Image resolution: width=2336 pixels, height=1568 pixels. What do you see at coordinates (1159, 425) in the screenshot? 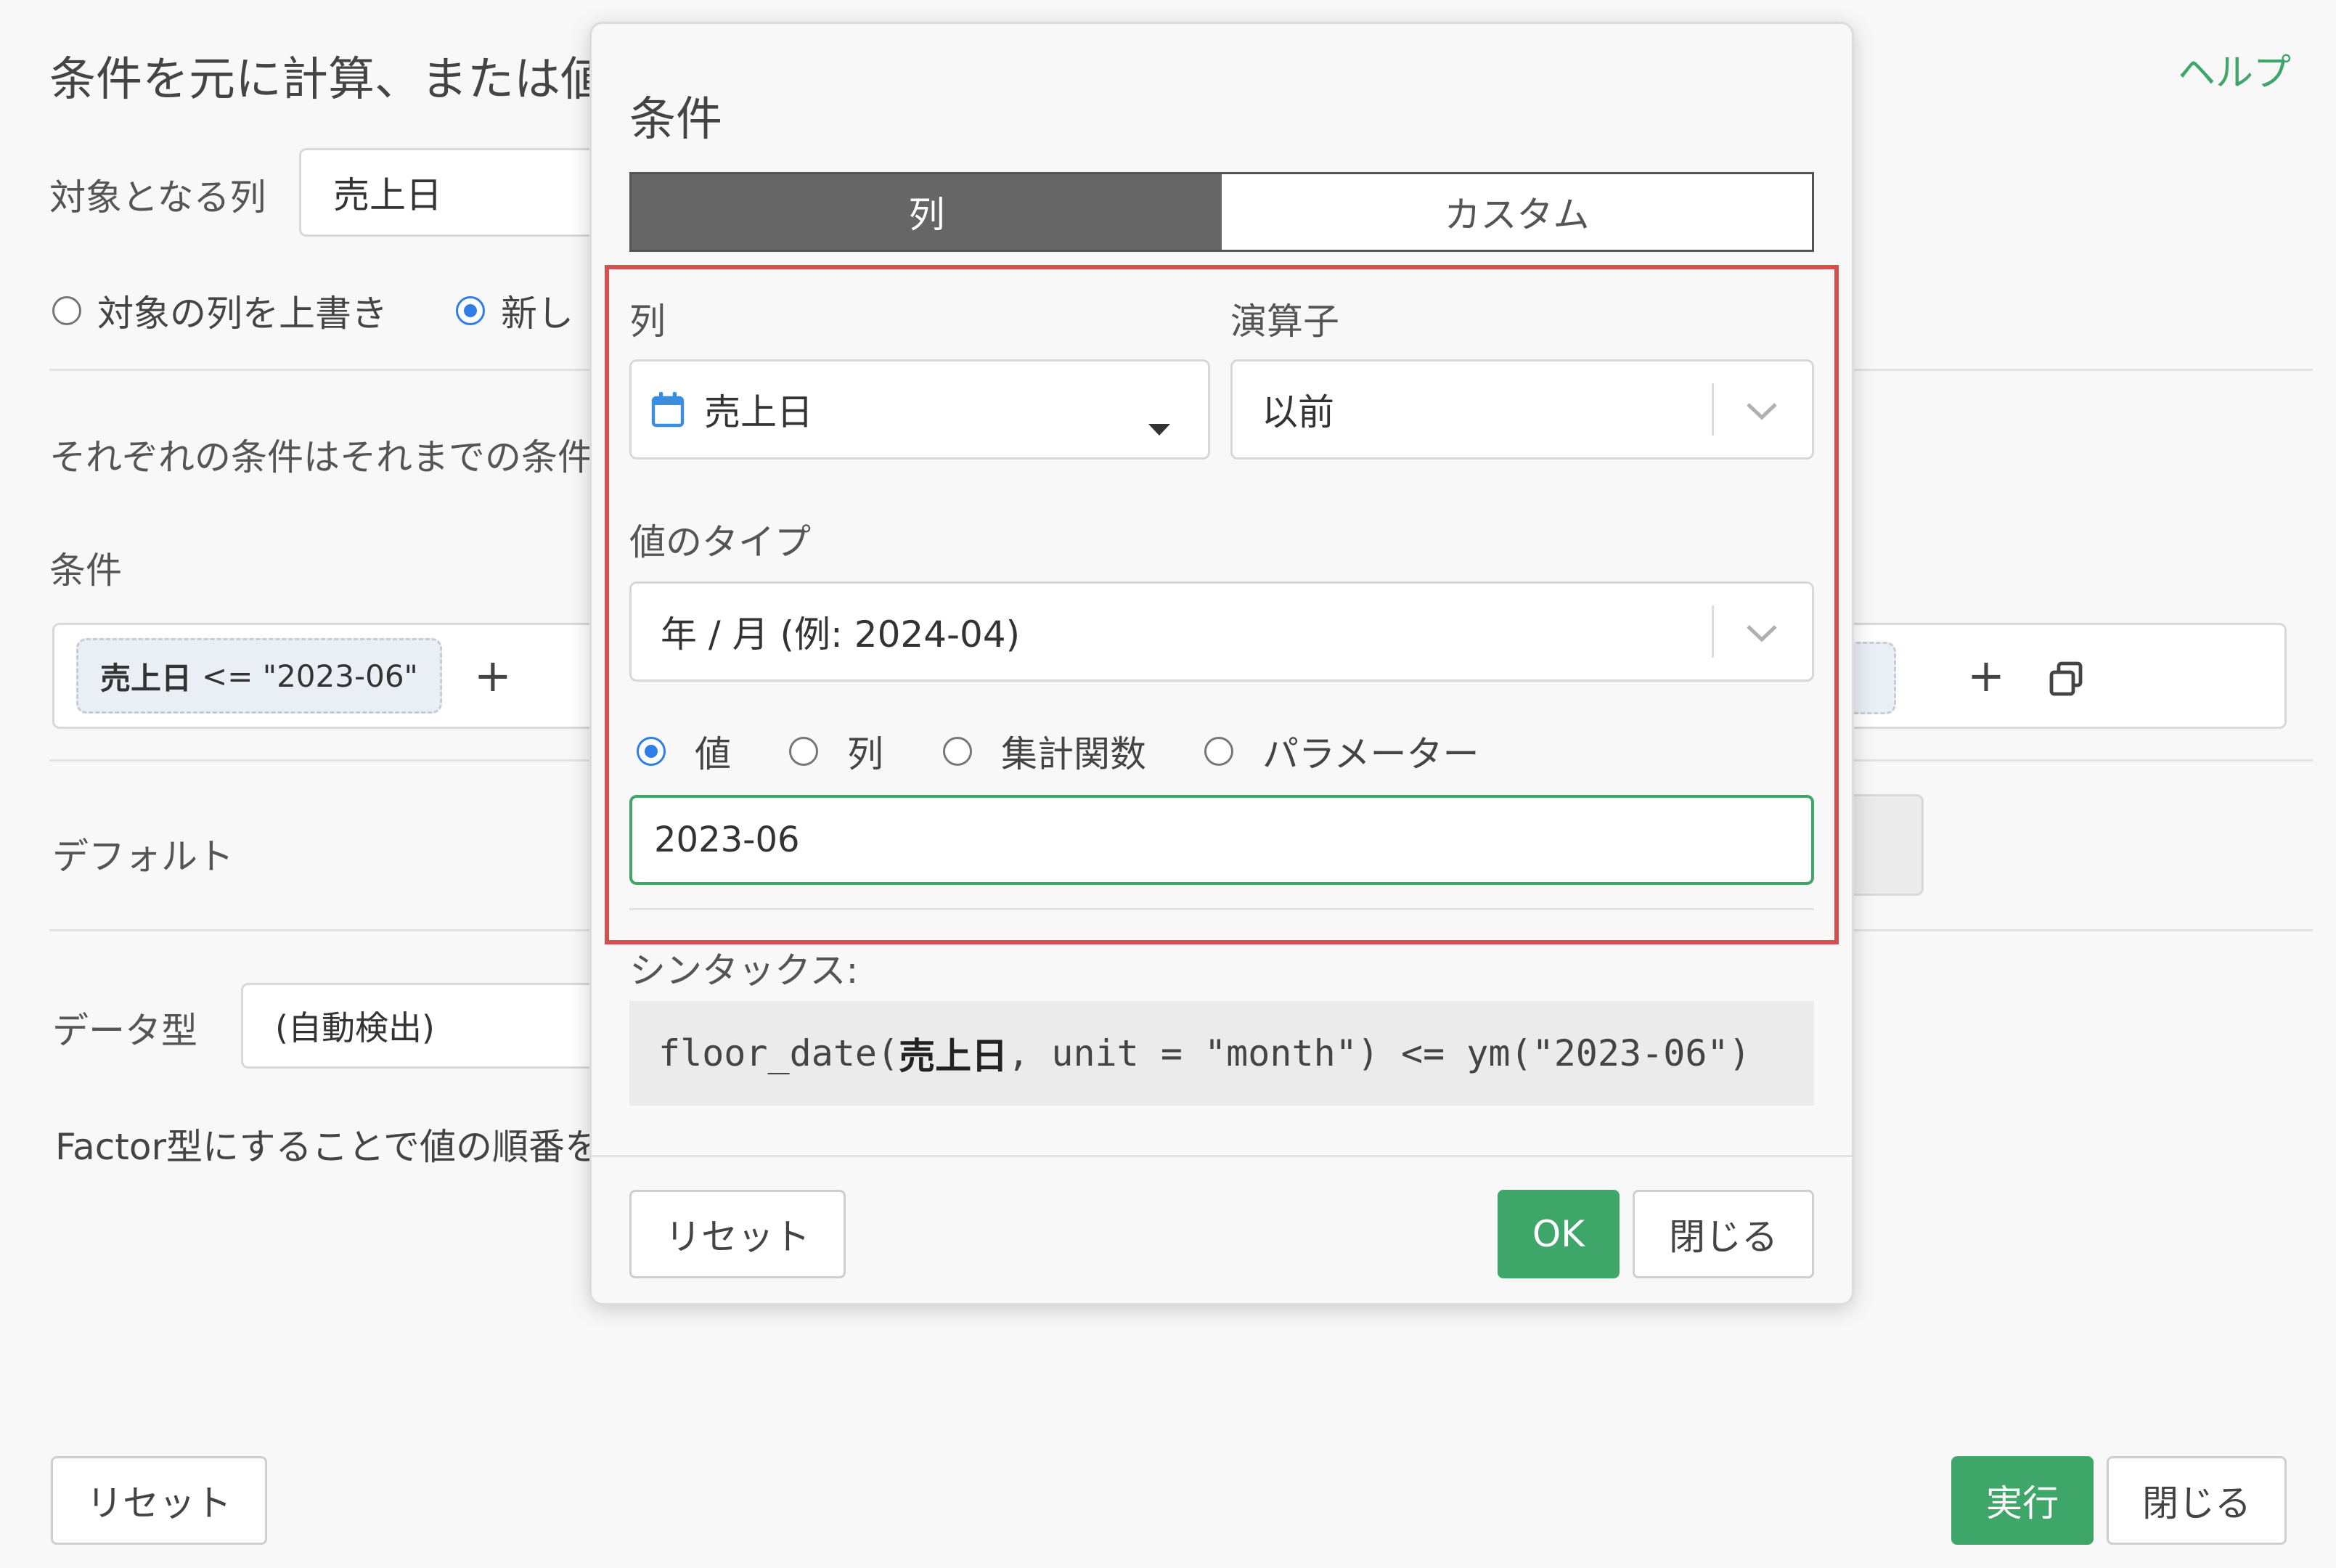
I see `caret-down-icon` at bounding box center [1159, 425].